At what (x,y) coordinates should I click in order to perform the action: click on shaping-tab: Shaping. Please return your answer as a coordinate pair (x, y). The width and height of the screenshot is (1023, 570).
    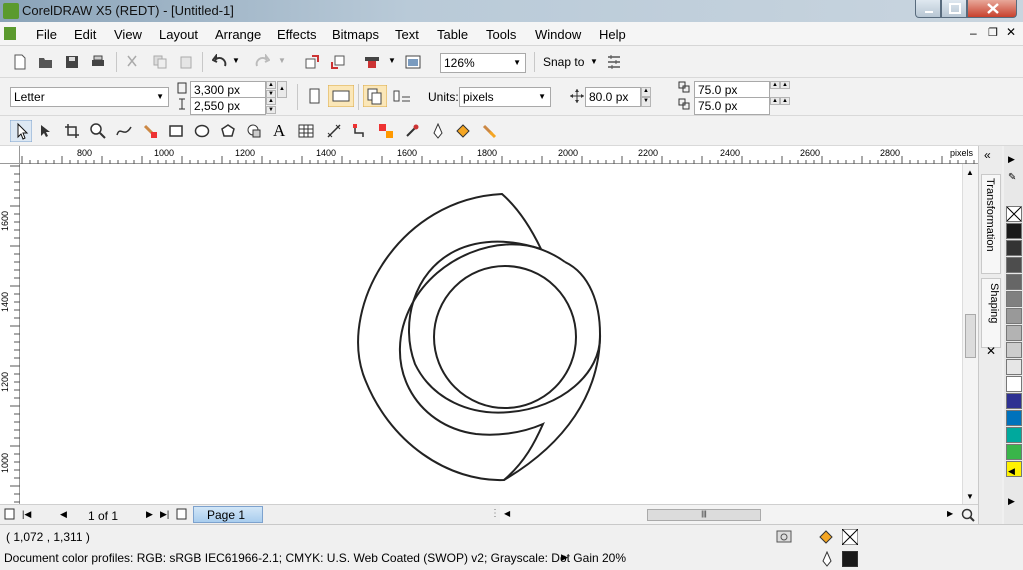
    Looking at the image, I should click on (991, 313).